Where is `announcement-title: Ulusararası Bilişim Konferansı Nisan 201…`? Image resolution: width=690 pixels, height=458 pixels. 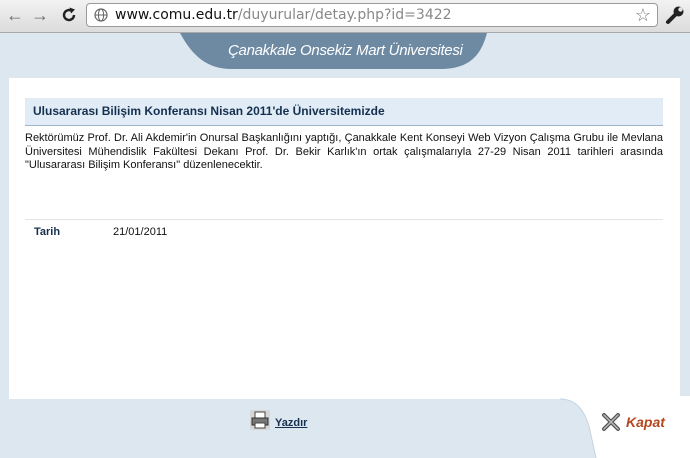 announcement-title: Ulusararası Bilişim Konferansı Nisan 201… is located at coordinates (209, 111).